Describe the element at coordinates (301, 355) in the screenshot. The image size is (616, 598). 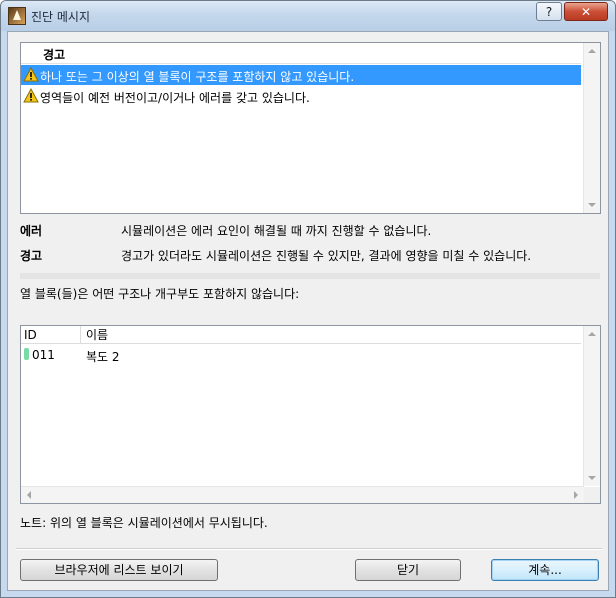
I see `table-row: 011 복도 2` at that location.